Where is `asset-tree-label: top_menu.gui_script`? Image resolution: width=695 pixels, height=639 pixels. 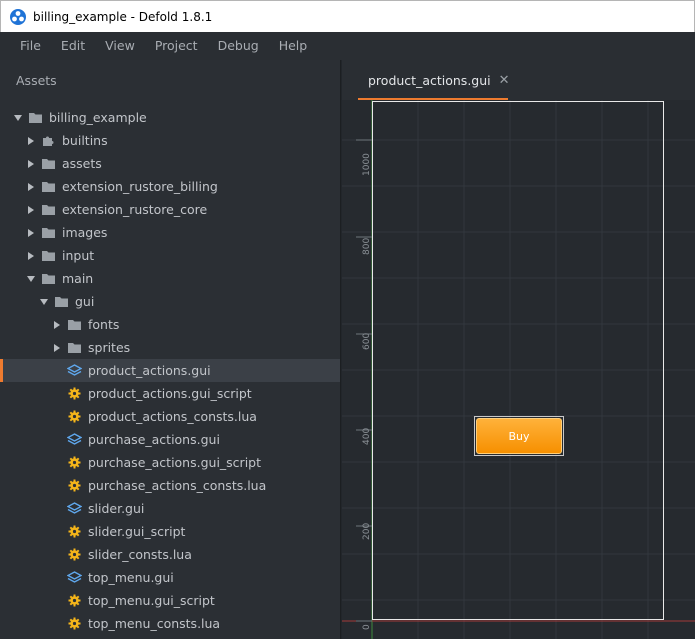
asset-tree-label: top_menu.gui_script is located at coordinates (151, 600).